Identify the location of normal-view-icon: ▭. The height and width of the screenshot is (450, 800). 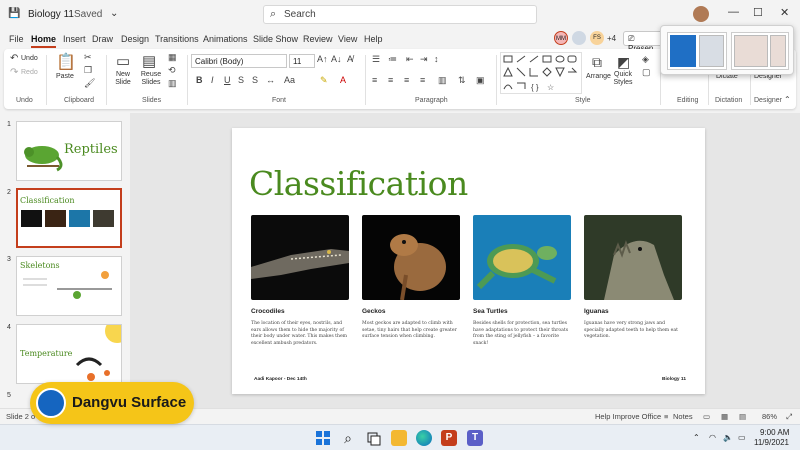
(706, 416).